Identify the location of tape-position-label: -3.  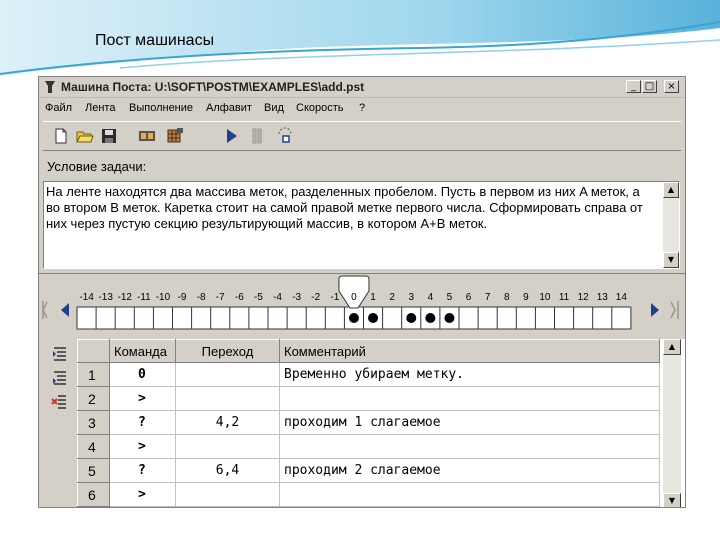
(296, 297).